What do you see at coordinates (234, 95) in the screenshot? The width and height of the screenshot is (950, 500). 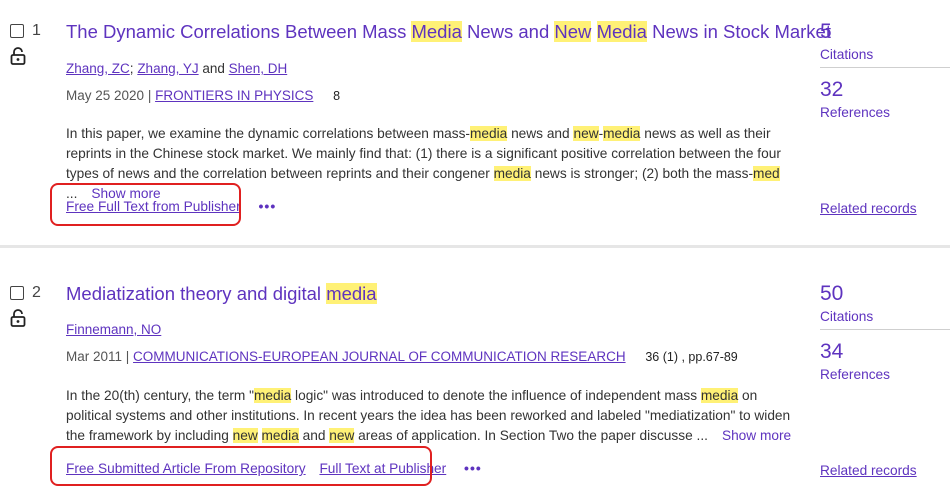 I see `journal-link: FRONTIERS IN PHYSICS` at bounding box center [234, 95].